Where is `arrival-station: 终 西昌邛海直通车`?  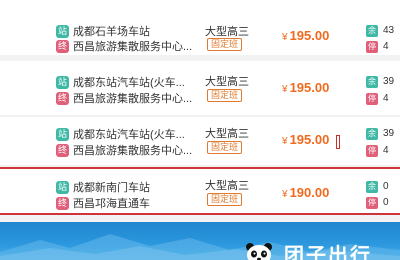 arrival-station: 终 西昌邛海直通车 is located at coordinates (103, 203).